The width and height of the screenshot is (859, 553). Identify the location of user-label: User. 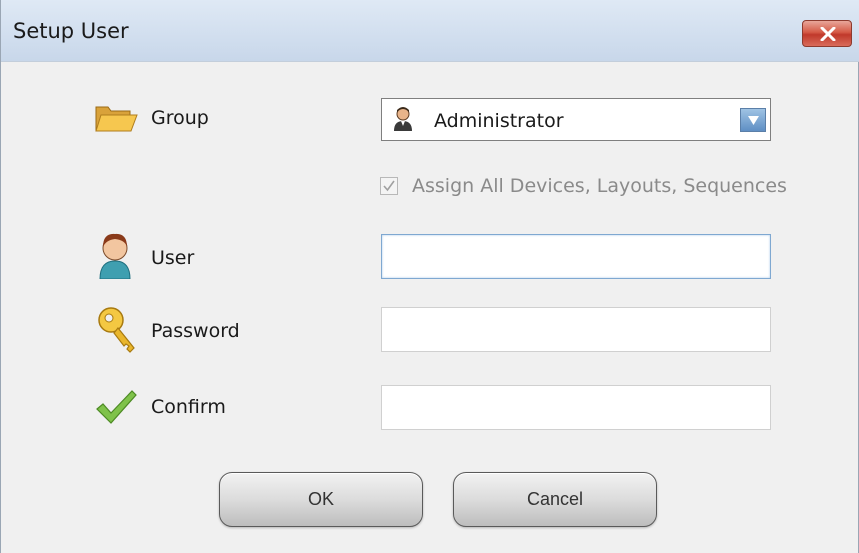
(173, 258).